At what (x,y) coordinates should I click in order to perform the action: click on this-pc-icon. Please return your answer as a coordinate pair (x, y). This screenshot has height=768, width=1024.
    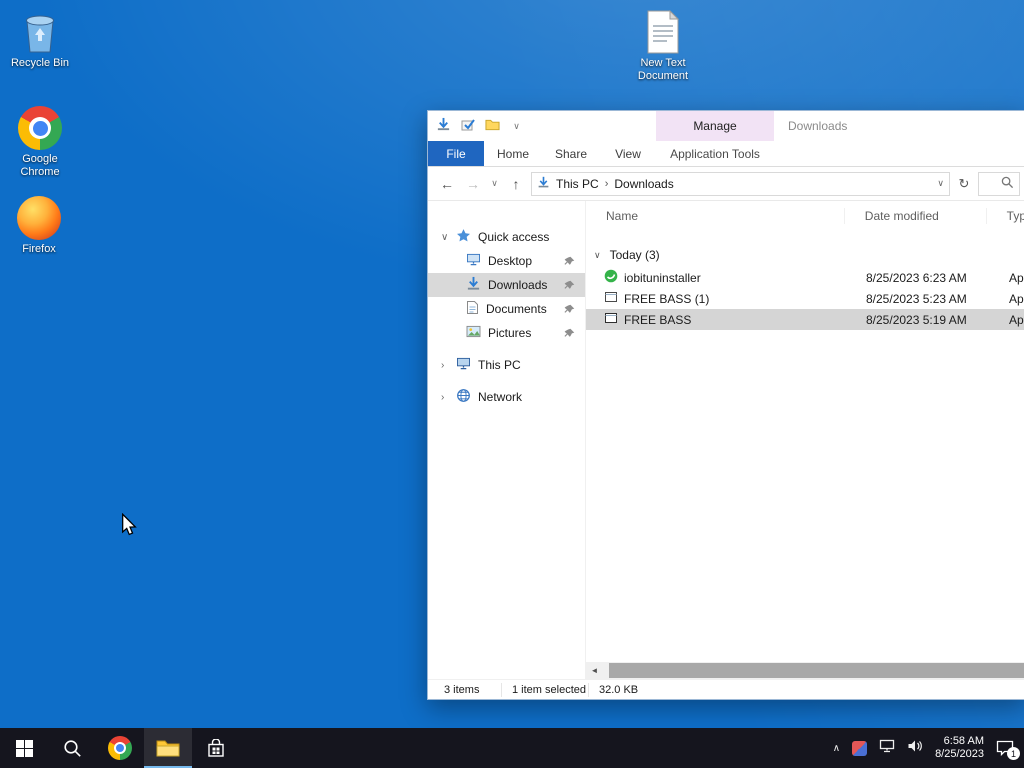
    Looking at the image, I should click on (463, 365).